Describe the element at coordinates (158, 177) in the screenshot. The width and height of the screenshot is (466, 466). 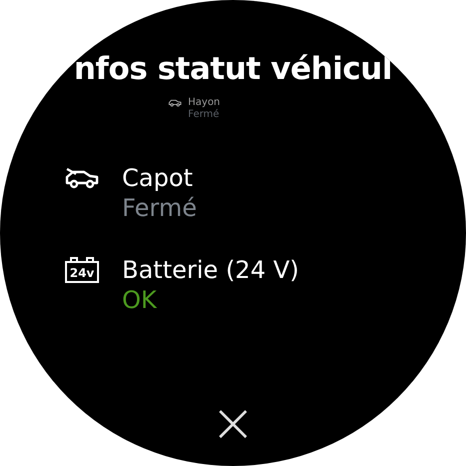
I see `item-label: Capot` at that location.